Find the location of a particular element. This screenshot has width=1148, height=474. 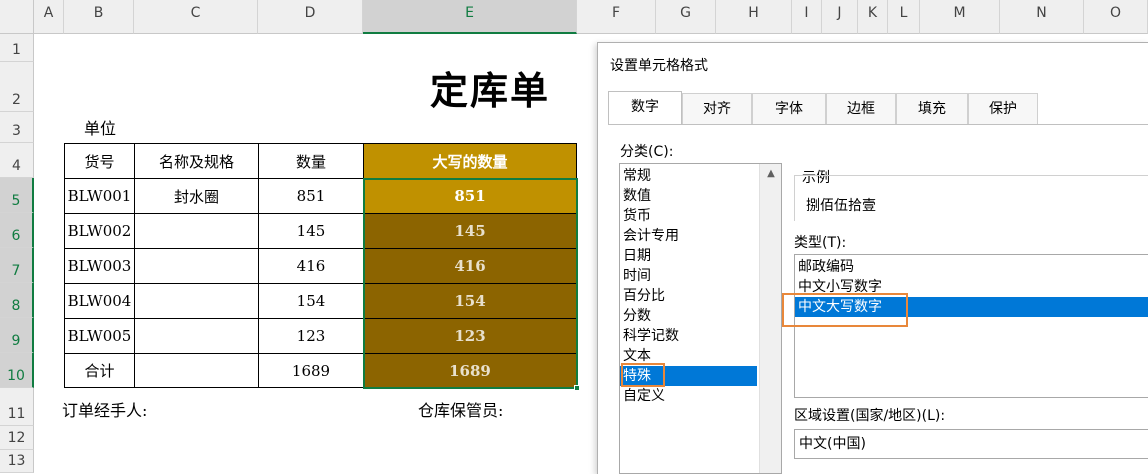

column-header-d: D is located at coordinates (310, 17).